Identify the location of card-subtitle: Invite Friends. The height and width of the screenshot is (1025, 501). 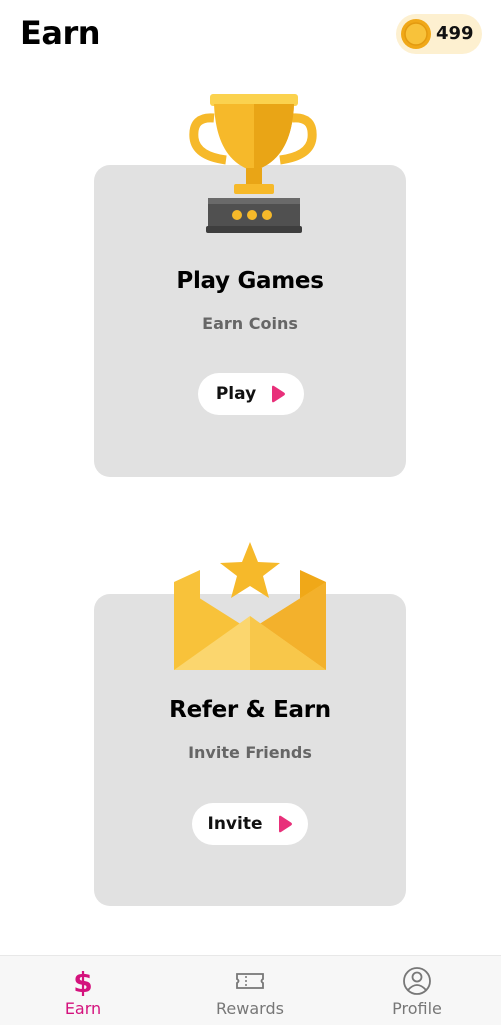
(250, 752).